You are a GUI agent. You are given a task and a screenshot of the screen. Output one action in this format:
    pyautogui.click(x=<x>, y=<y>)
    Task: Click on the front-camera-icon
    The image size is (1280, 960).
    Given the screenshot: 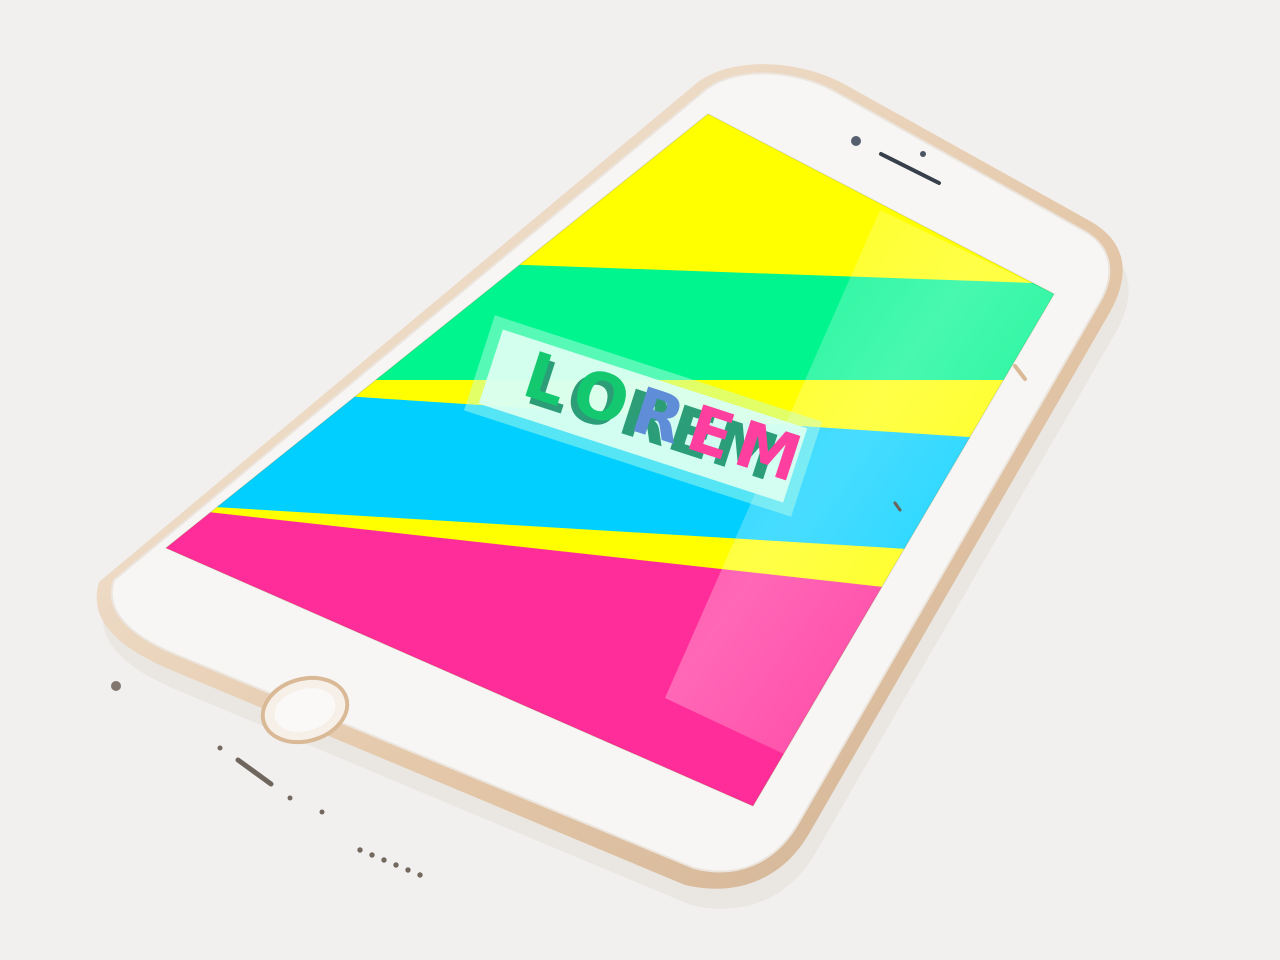 What is the action you would take?
    pyautogui.click(x=856, y=141)
    